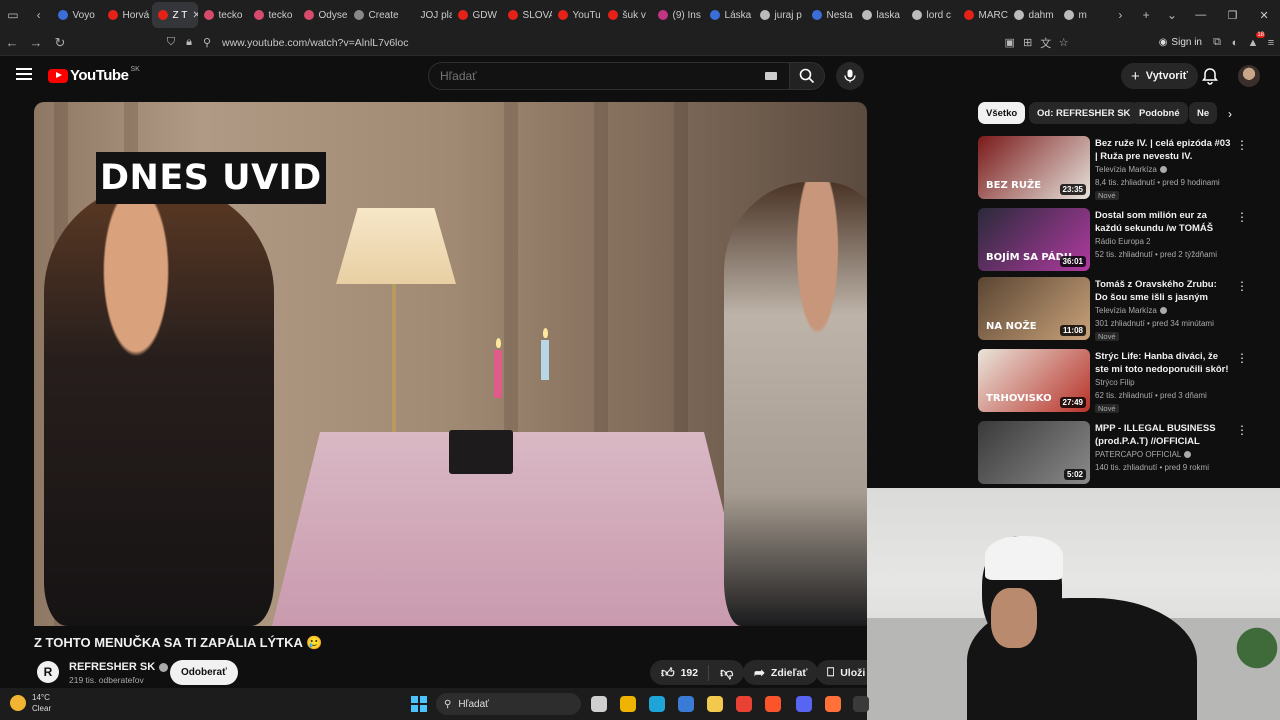 The width and height of the screenshot is (1280, 720). Describe the element at coordinates (1010, 43) in the screenshot. I see `screen-share-icon: ▣` at that location.